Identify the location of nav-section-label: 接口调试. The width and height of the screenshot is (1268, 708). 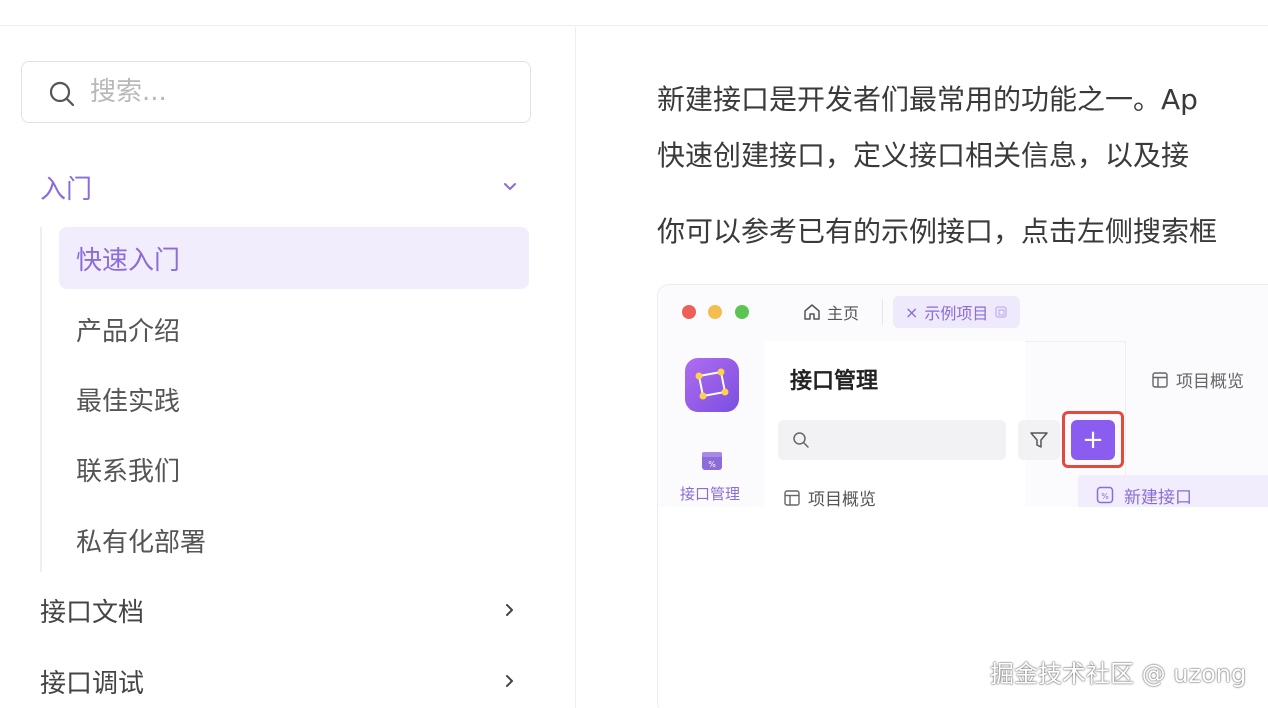
(92, 683).